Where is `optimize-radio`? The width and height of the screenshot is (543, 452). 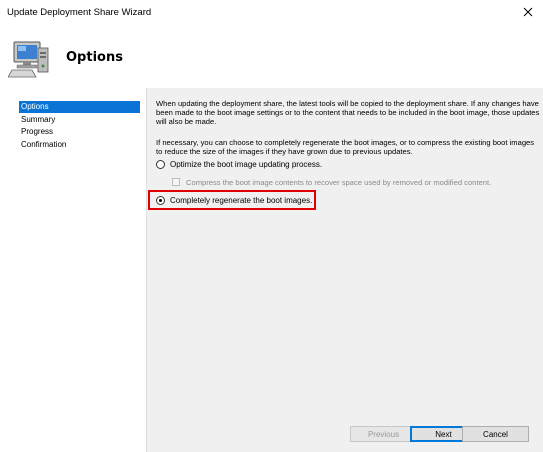
optimize-radio is located at coordinates (160, 164).